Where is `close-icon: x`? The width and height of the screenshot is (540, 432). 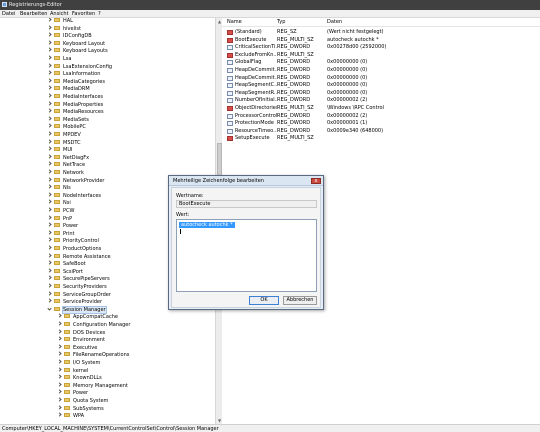
close-icon: x is located at coordinates (316, 181).